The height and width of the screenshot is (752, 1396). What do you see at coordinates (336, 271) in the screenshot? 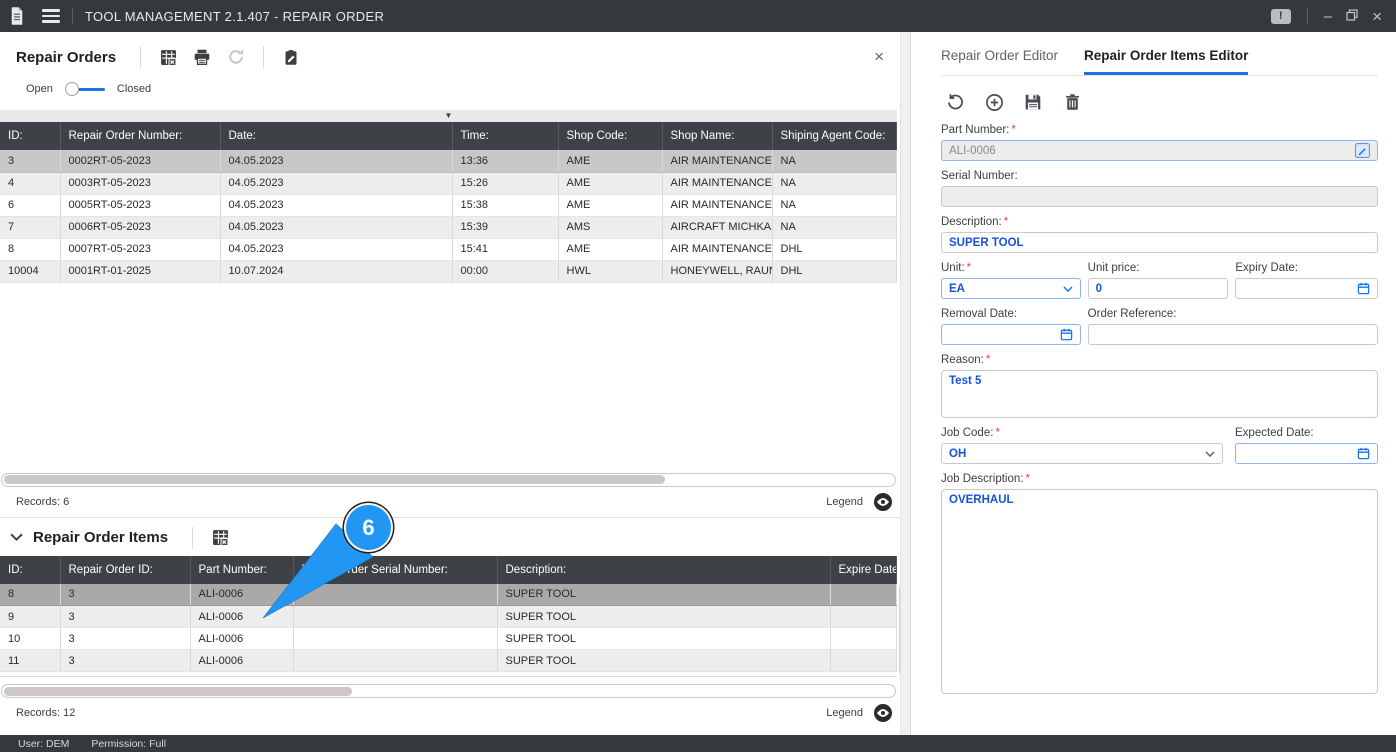
I see `table-cell: 10.07.2024` at bounding box center [336, 271].